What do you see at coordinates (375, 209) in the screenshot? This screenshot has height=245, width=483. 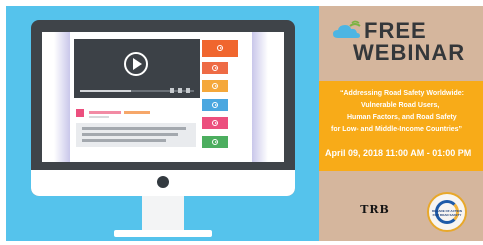 I see `trb-logo: TRB` at bounding box center [375, 209].